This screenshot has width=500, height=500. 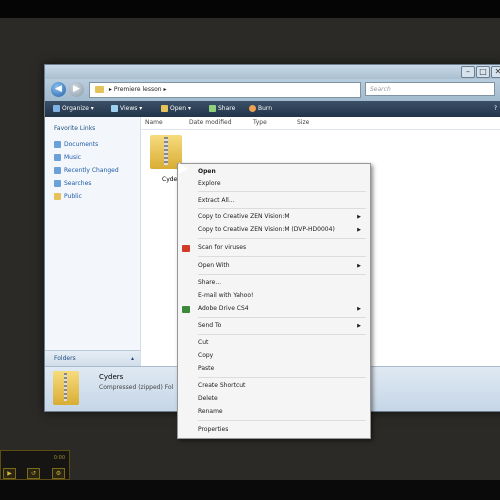 What do you see at coordinates (92, 358) in the screenshot?
I see `folders-toggle: Folders ▴` at bounding box center [92, 358].